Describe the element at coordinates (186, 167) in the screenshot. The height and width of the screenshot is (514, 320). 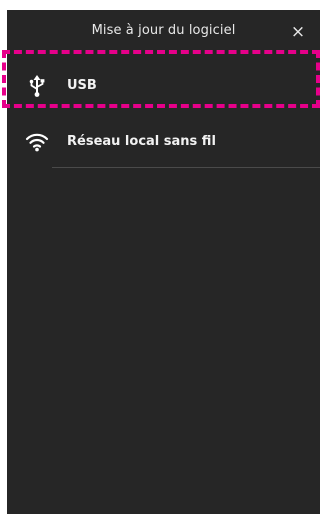
I see `divider` at that location.